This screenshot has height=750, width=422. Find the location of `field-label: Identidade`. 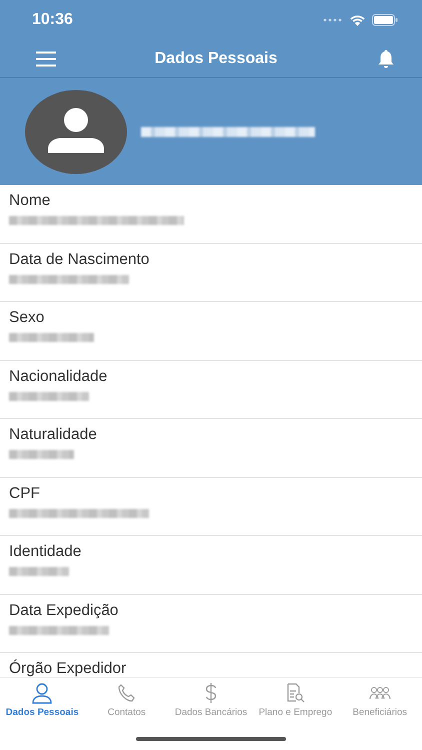

field-label: Identidade is located at coordinates (45, 552).